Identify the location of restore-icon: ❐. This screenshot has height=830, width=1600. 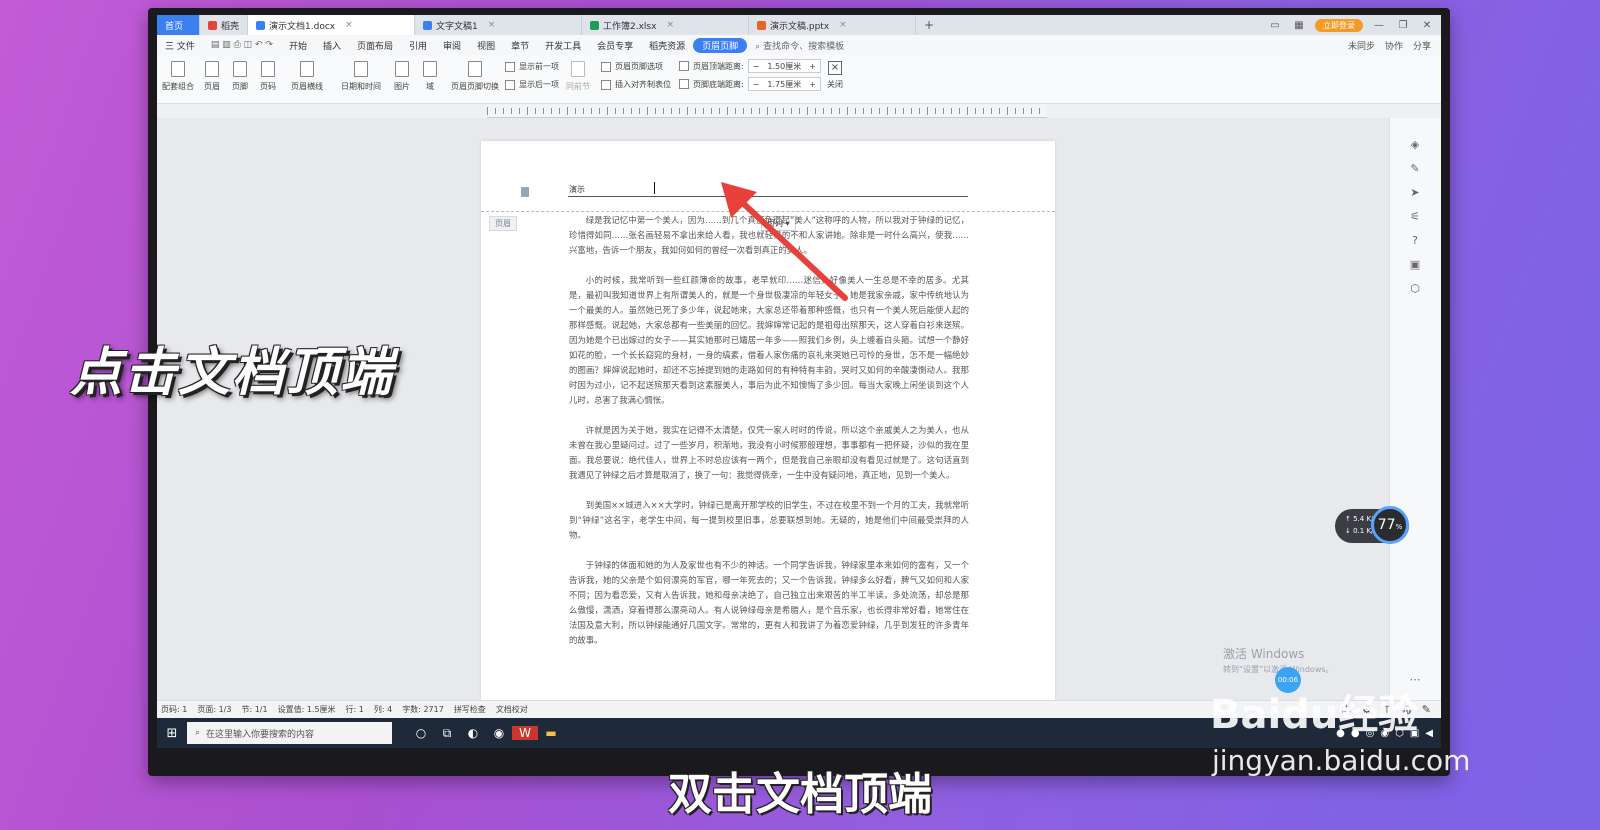
(1403, 25).